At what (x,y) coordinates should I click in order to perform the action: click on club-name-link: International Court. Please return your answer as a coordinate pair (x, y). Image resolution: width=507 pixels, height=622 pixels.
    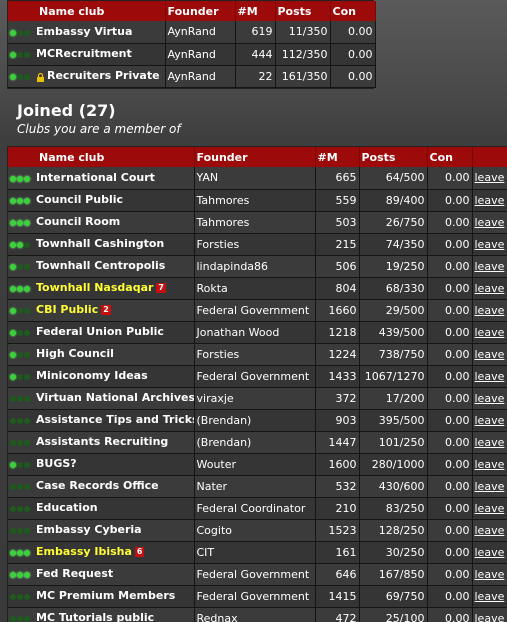
    Looking at the image, I should click on (95, 177).